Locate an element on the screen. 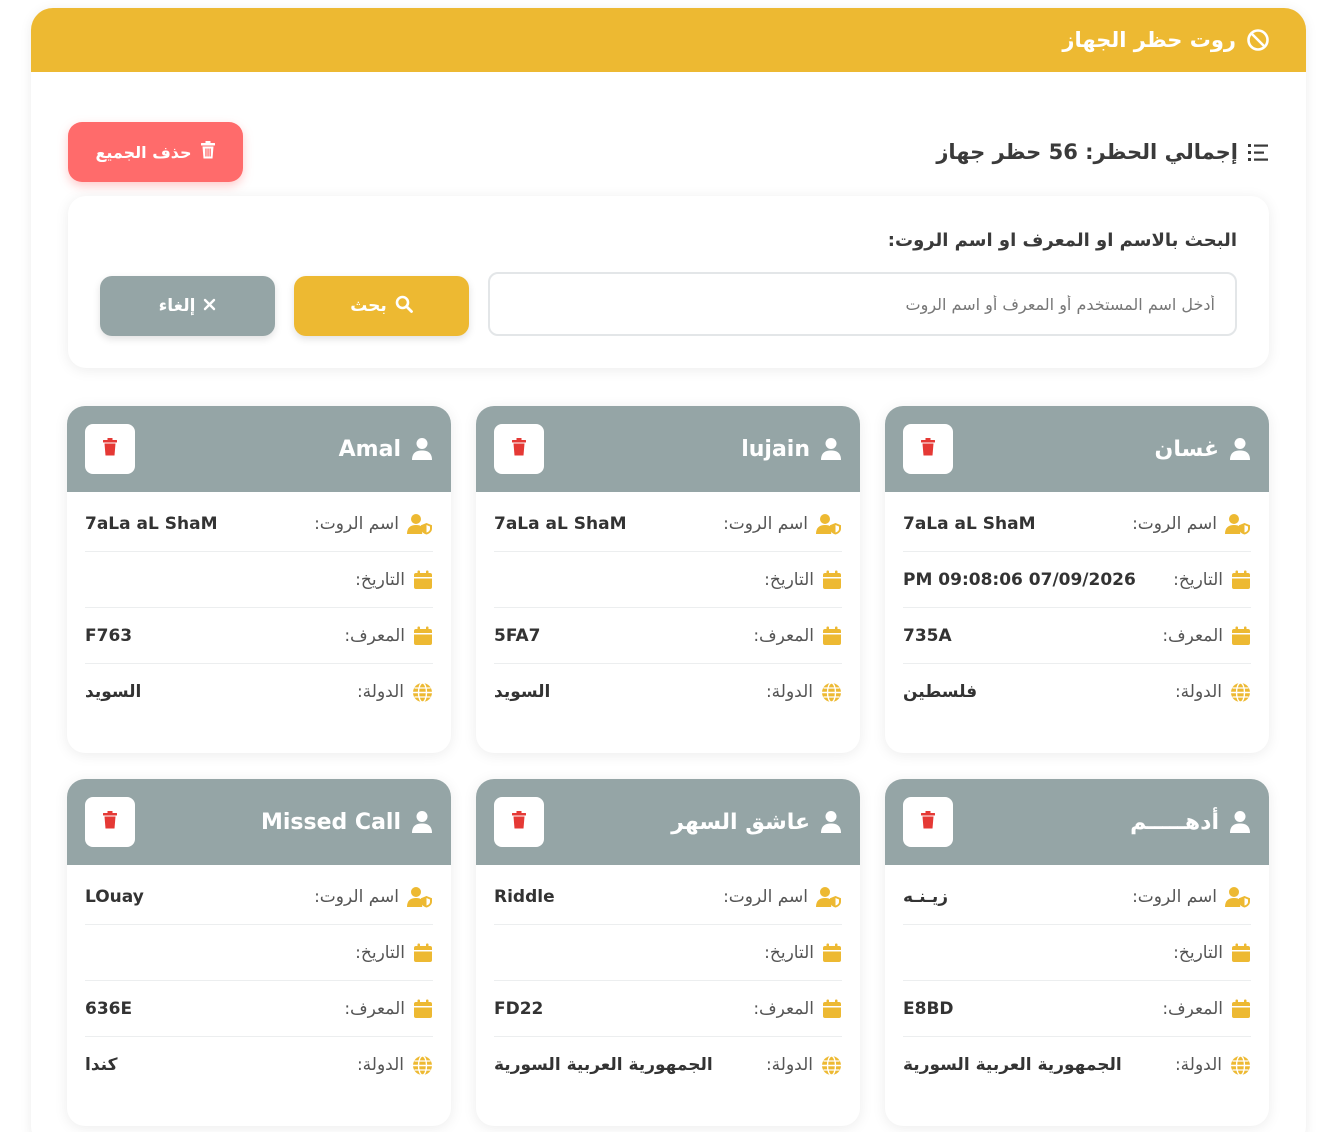 This screenshot has height=1132, width=1332. id-row: المعرف: 5FA7 is located at coordinates (668, 636).